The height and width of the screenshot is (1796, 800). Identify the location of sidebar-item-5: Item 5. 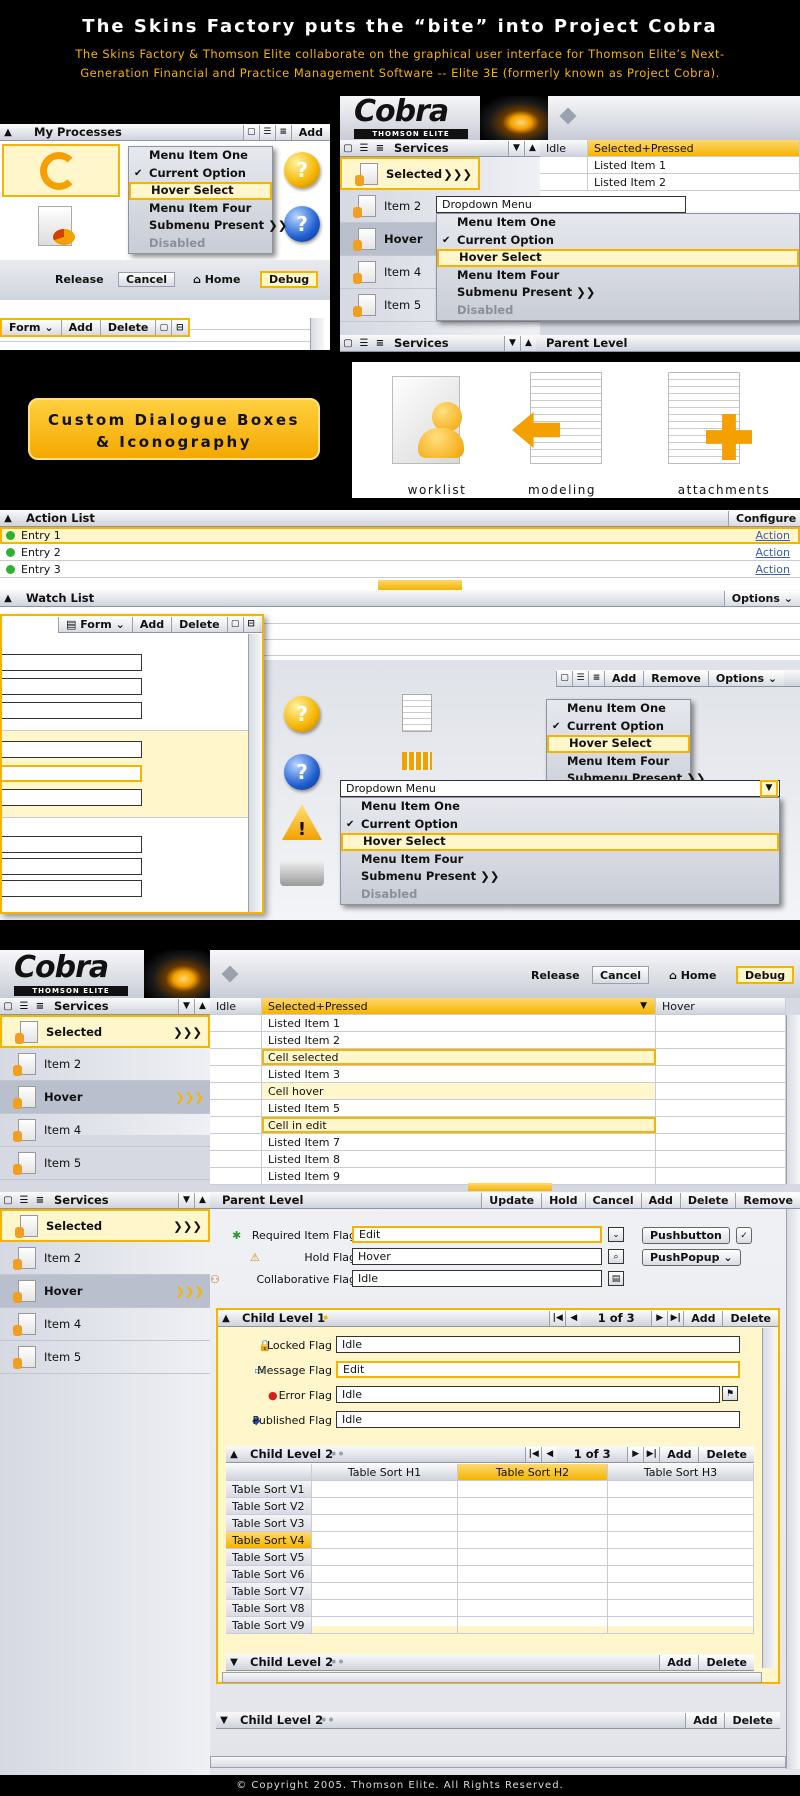
(105, 1357).